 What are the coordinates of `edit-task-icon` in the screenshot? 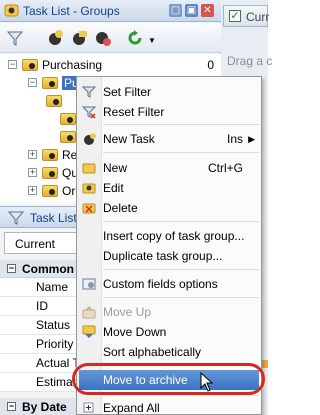 It's located at (79, 38).